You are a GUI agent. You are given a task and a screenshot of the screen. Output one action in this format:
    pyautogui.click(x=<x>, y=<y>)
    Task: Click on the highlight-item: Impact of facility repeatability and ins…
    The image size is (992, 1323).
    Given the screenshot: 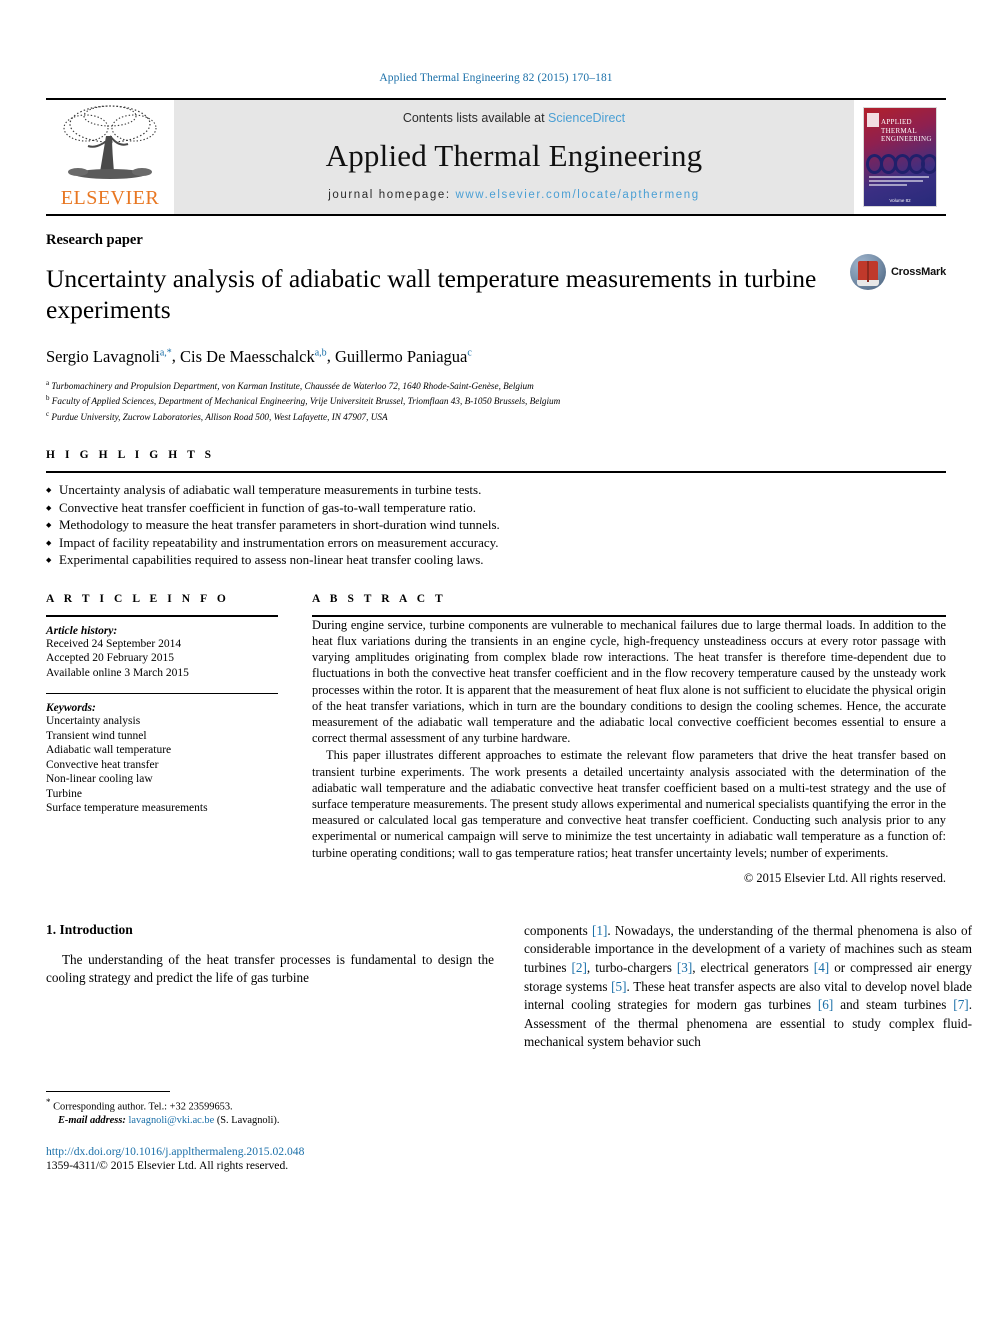 What is the action you would take?
    pyautogui.click(x=496, y=543)
    